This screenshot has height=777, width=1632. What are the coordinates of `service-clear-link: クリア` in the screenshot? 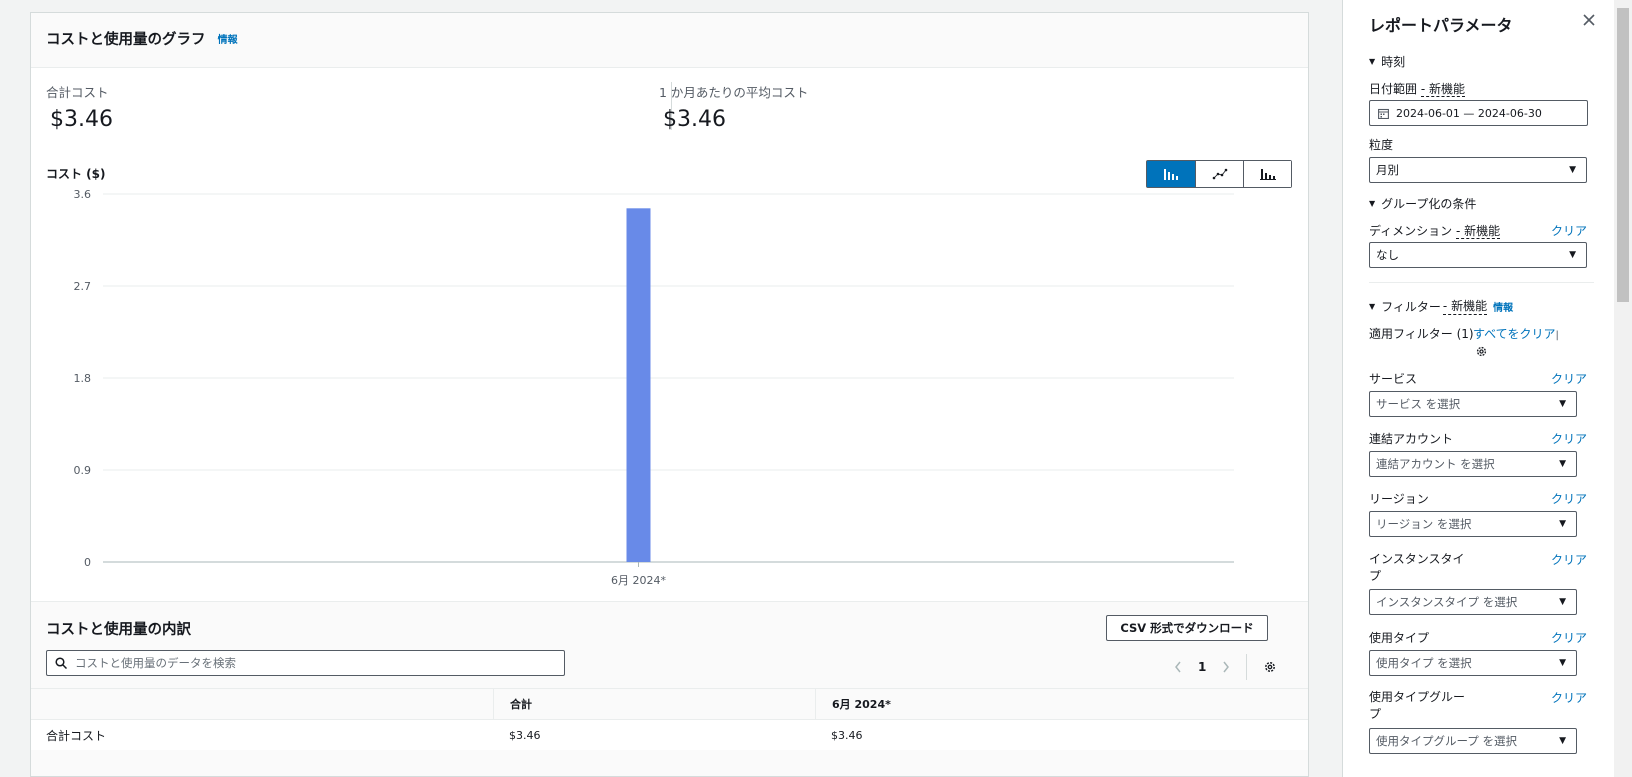 It's located at (1569, 378).